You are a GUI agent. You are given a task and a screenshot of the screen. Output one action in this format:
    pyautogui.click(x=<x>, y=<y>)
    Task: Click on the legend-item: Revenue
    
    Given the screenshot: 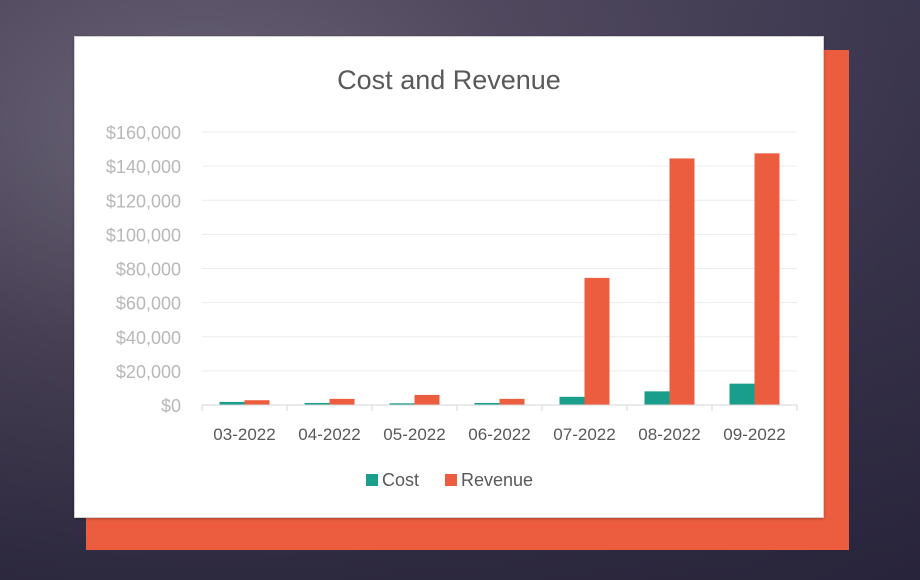 What is the action you would take?
    pyautogui.click(x=489, y=480)
    